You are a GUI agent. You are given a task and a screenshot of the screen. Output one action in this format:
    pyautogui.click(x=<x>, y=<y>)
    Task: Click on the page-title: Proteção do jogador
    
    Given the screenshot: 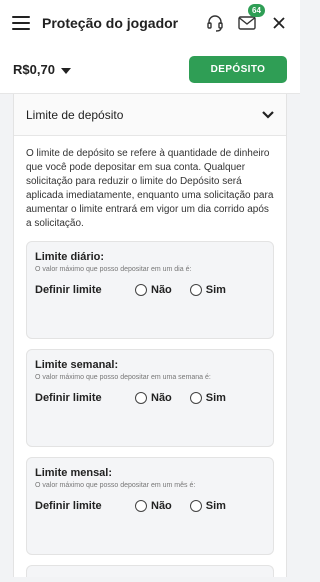 What is the action you would take?
    pyautogui.click(x=110, y=23)
    